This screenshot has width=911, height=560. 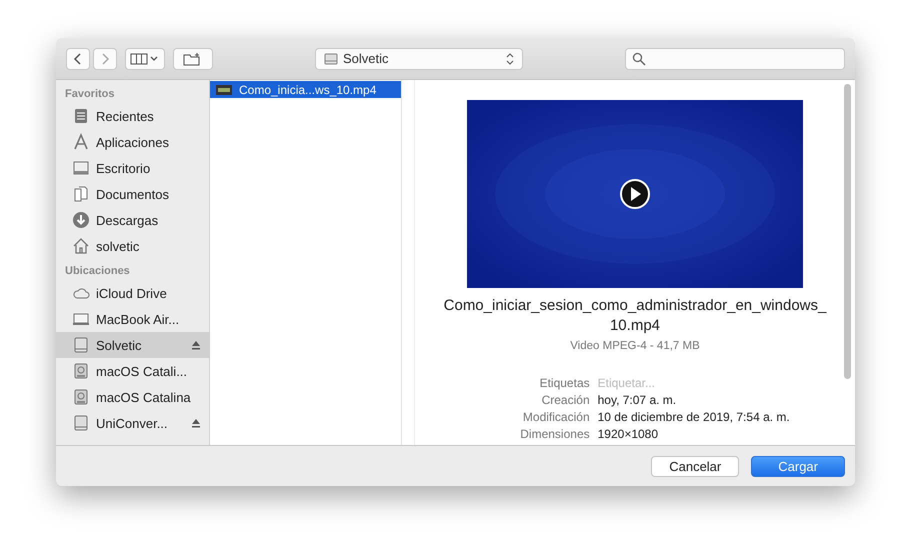 I want to click on list-icon, so click(x=81, y=116).